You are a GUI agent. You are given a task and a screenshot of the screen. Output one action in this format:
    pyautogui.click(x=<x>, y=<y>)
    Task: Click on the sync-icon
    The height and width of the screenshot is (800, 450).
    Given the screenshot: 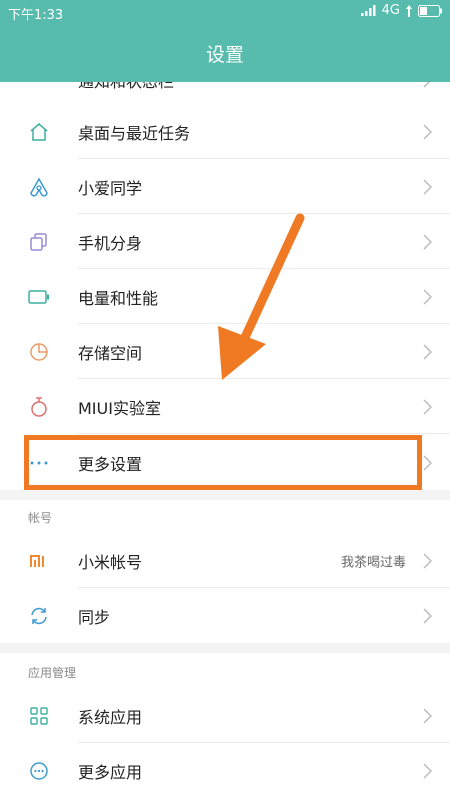 What is the action you would take?
    pyautogui.click(x=39, y=616)
    